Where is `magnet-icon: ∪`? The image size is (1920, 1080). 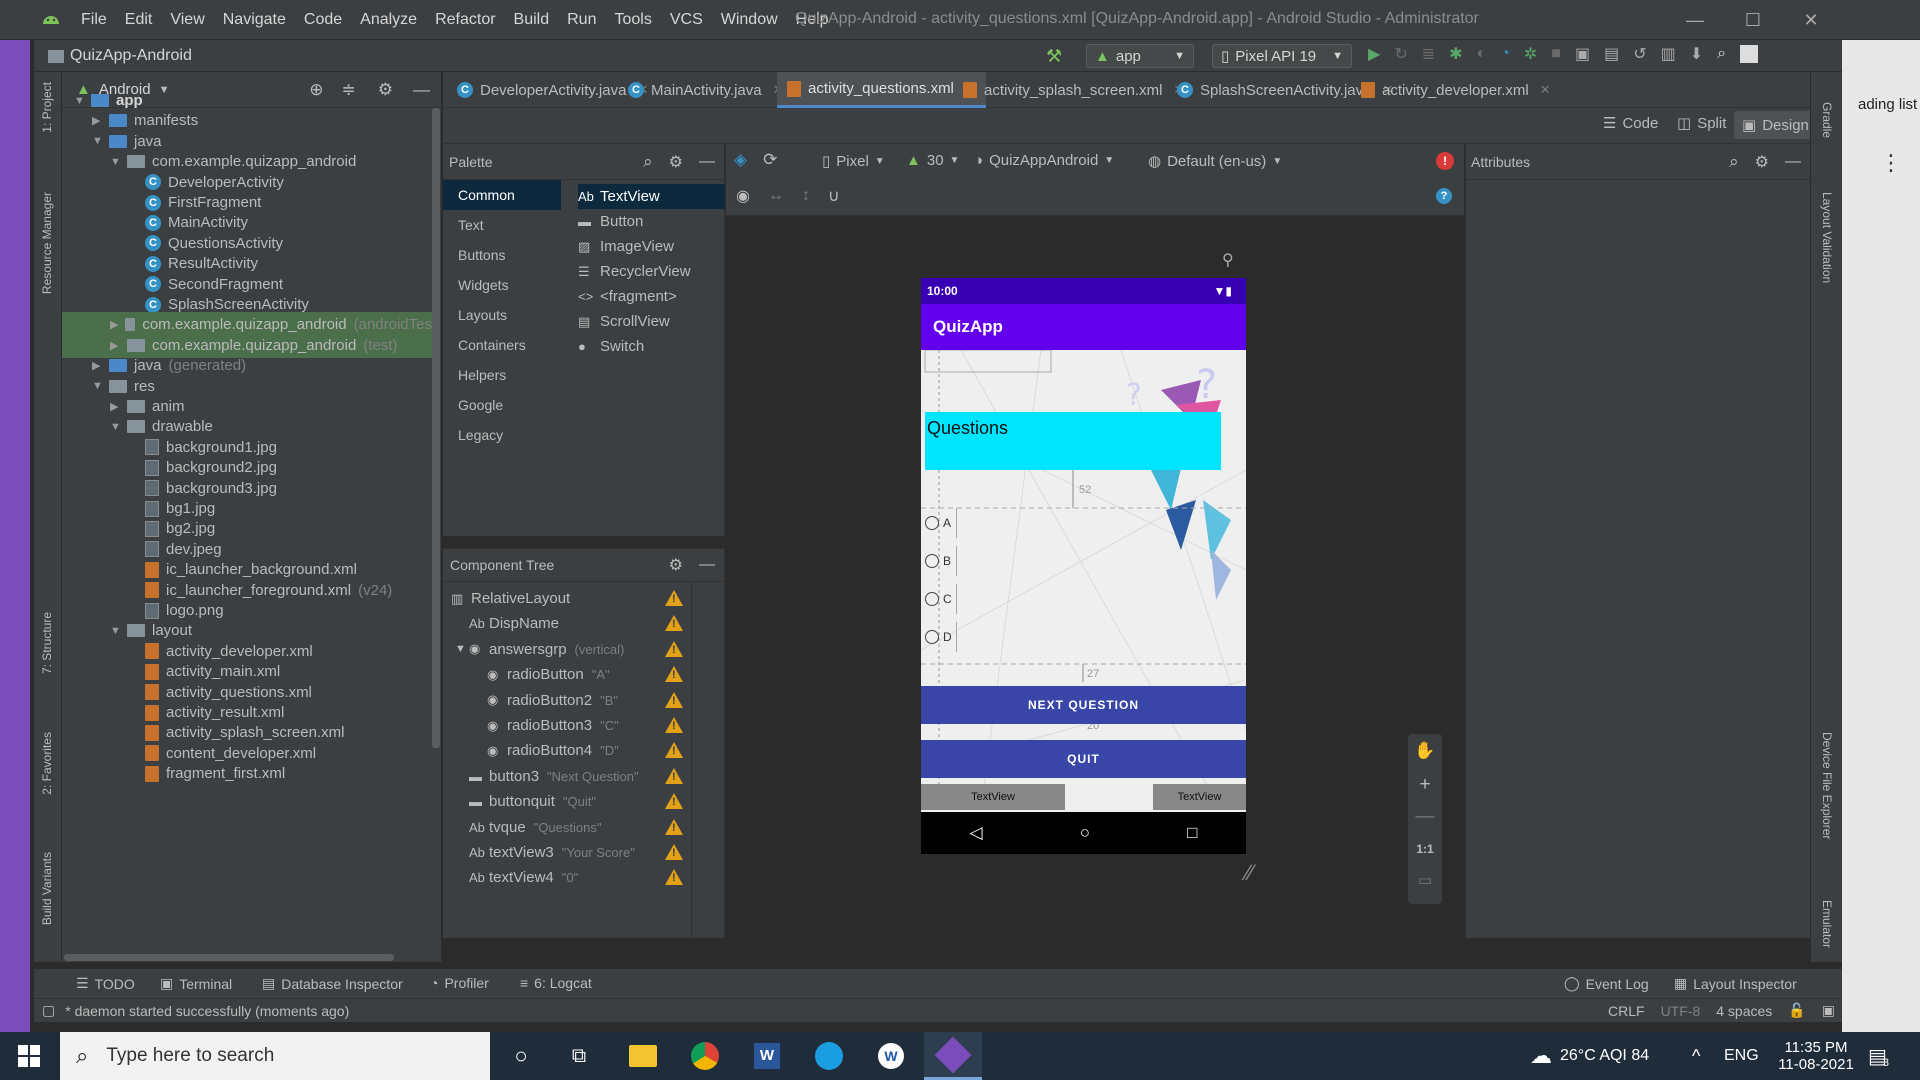 magnet-icon: ∪ is located at coordinates (834, 196).